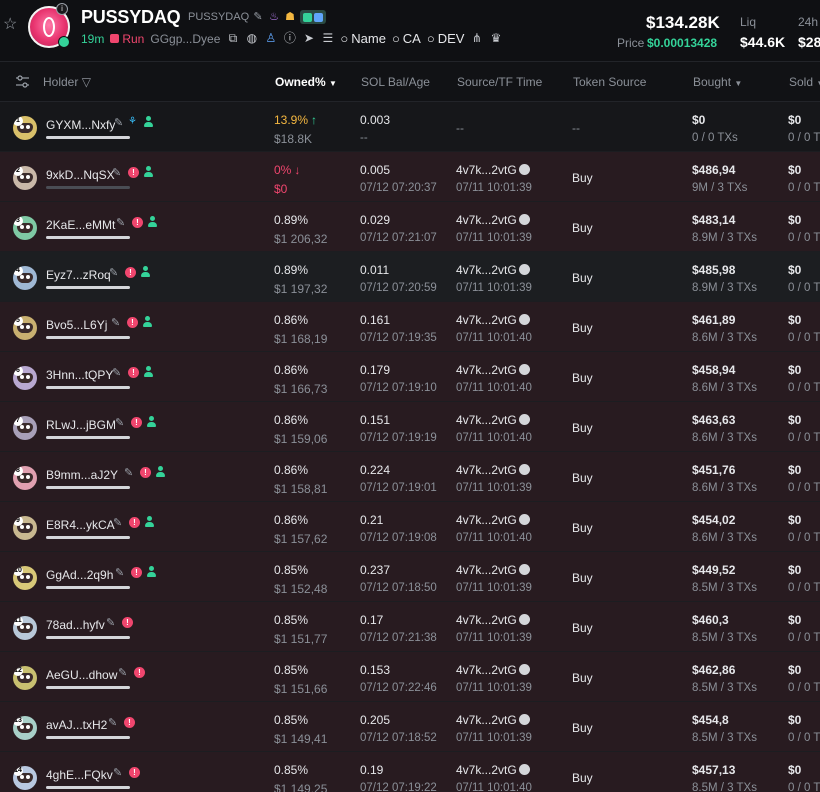 The image size is (820, 792). Describe the element at coordinates (79, 575) in the screenshot. I see `holder-address: GgAd...2q9h` at that location.